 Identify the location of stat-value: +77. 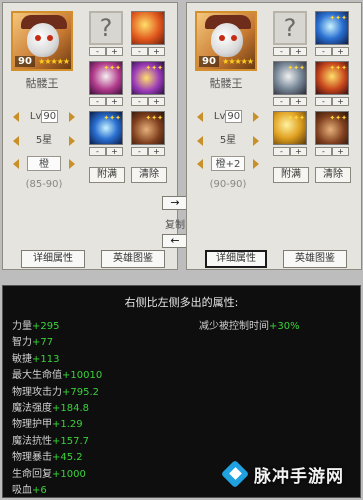
(43, 343).